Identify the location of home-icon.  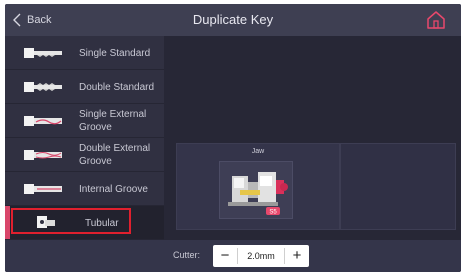
(436, 20).